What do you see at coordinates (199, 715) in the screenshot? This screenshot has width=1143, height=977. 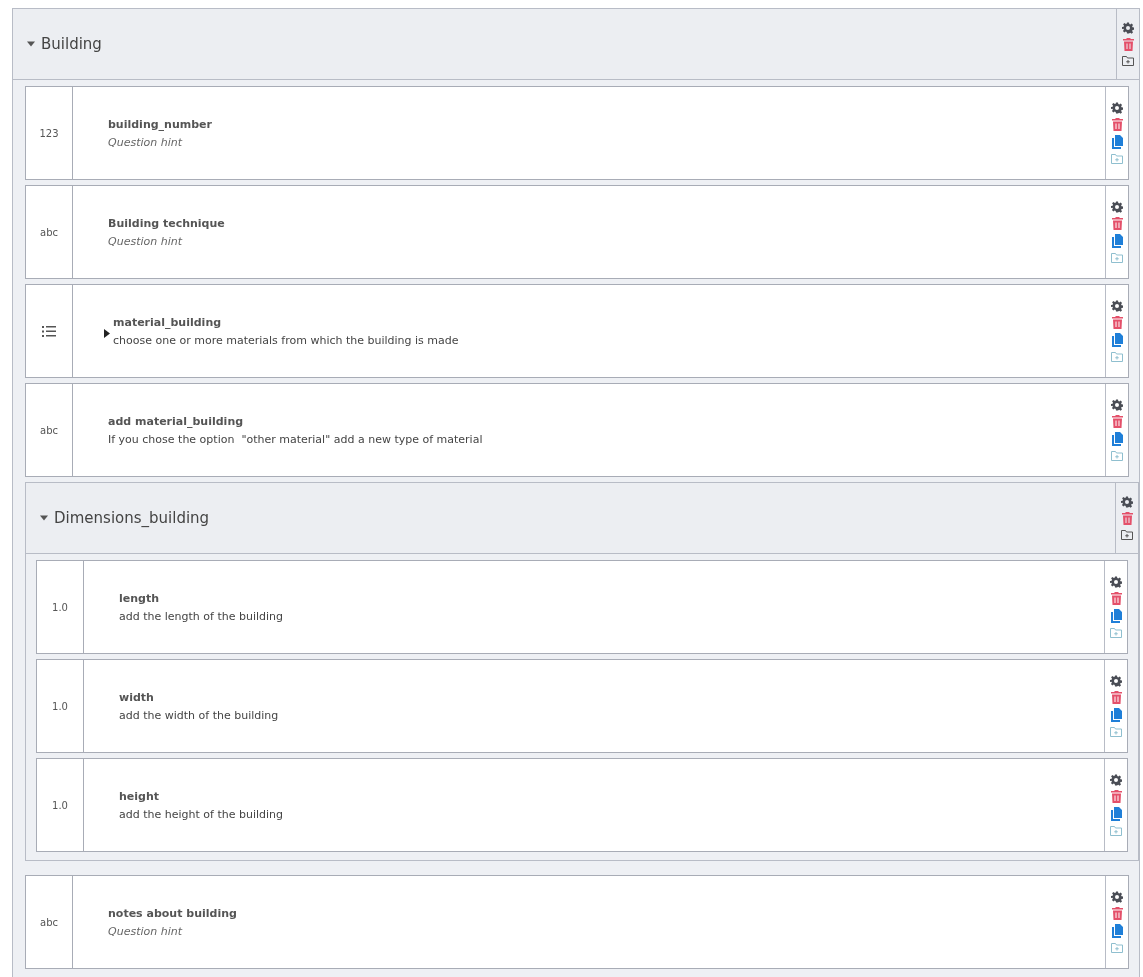 I see `question-hint: add the width of the building` at bounding box center [199, 715].